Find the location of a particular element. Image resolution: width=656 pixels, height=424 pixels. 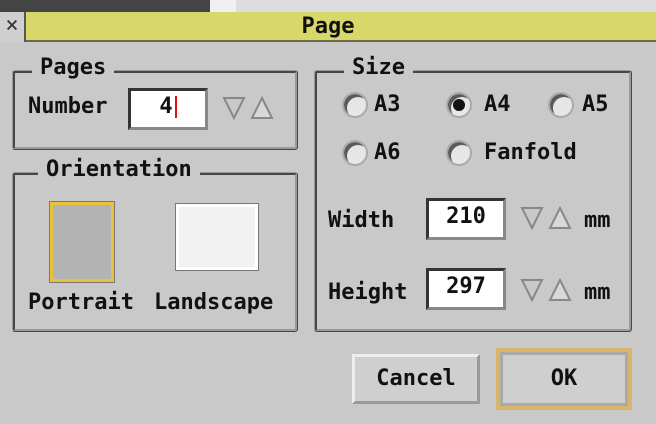

a3-label: A3 is located at coordinates (387, 104).